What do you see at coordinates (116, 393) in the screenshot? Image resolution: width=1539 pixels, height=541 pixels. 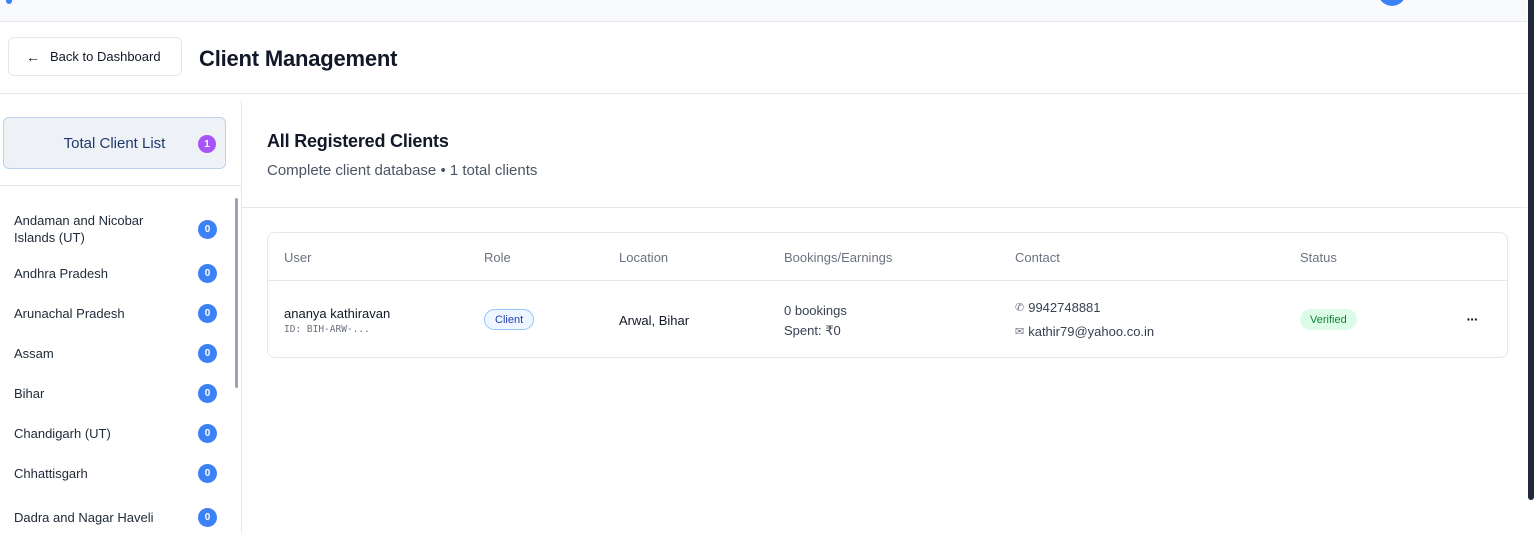 I see `state-item: Bihar 0` at bounding box center [116, 393].